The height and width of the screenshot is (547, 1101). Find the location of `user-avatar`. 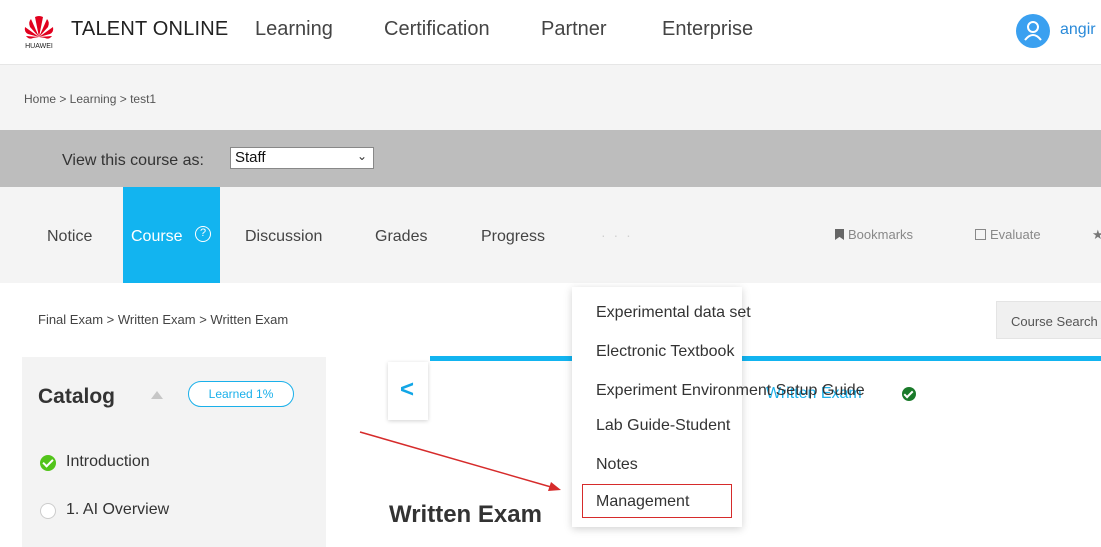

user-avatar is located at coordinates (1033, 31).